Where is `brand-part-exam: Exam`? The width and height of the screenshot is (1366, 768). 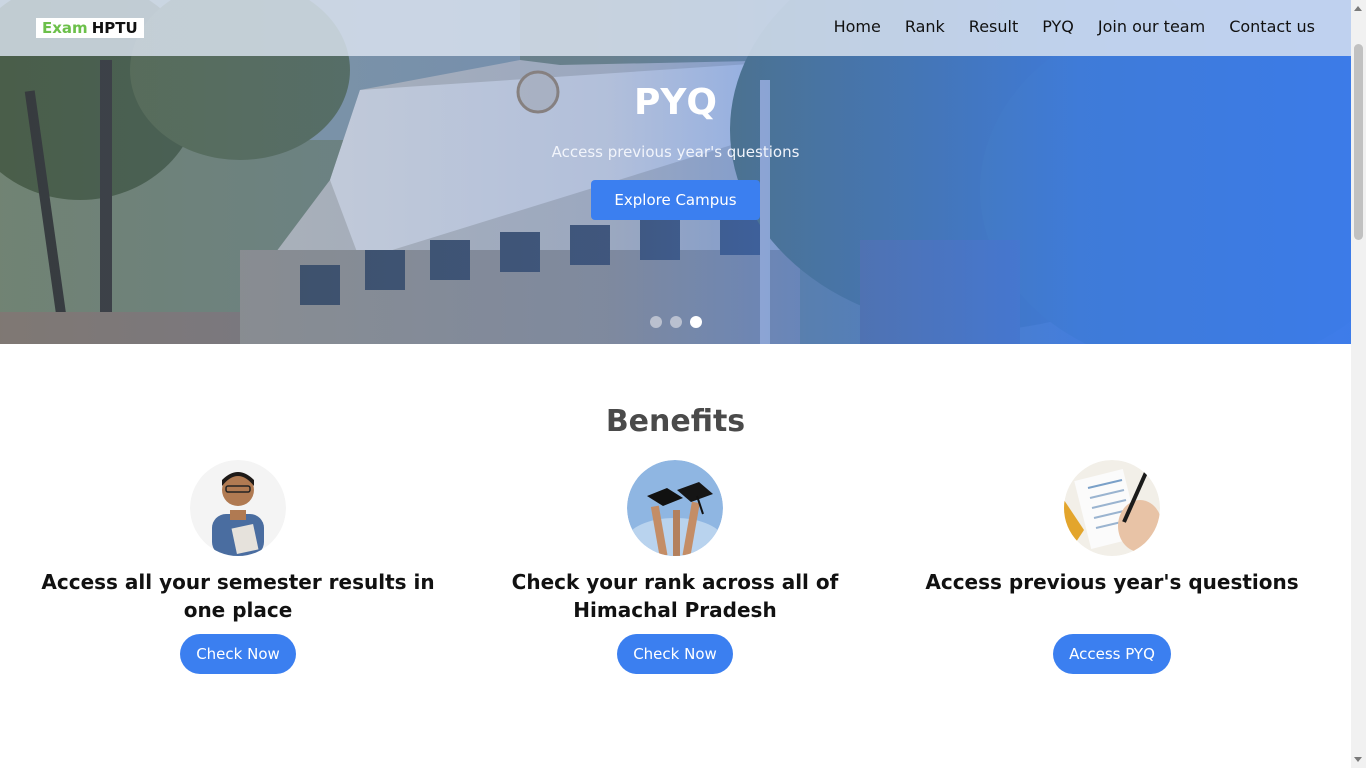 brand-part-exam: Exam is located at coordinates (65, 28).